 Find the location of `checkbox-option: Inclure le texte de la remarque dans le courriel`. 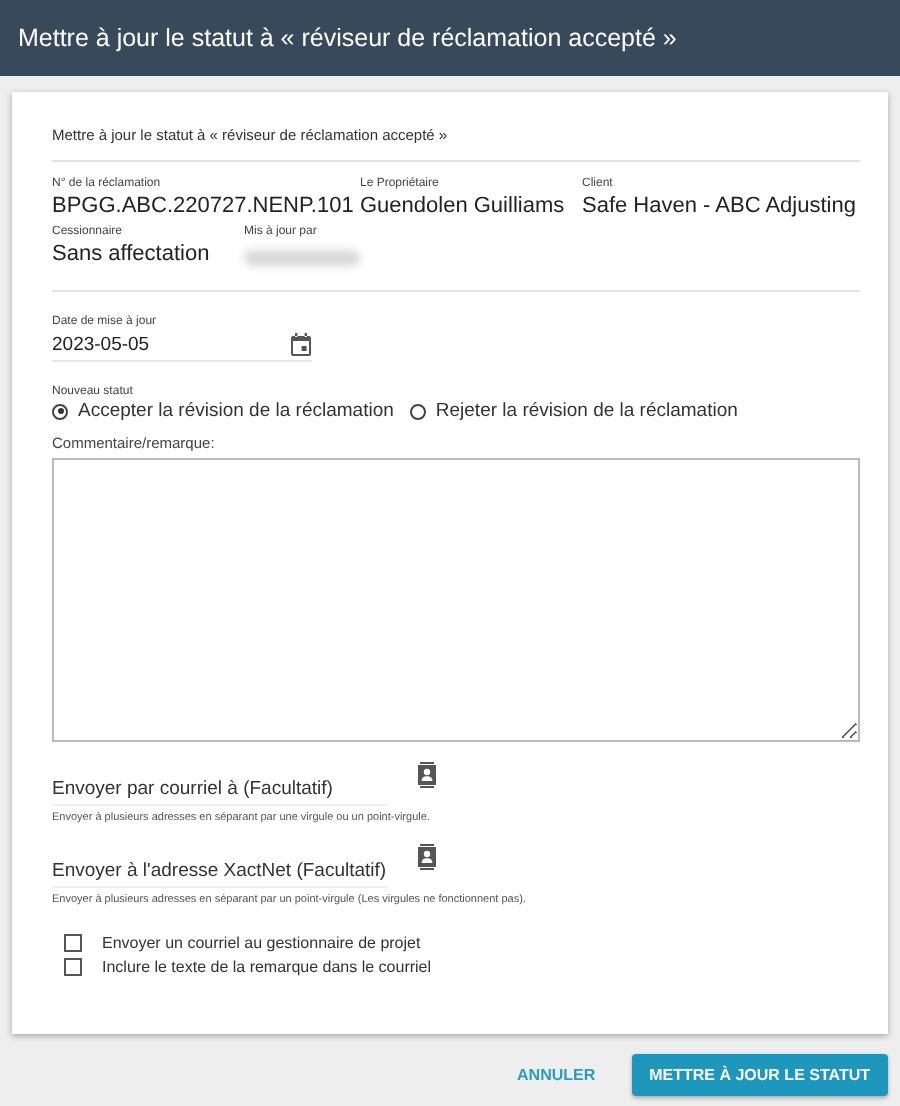

checkbox-option: Inclure le texte de la remarque dans le courriel is located at coordinates (462, 967).